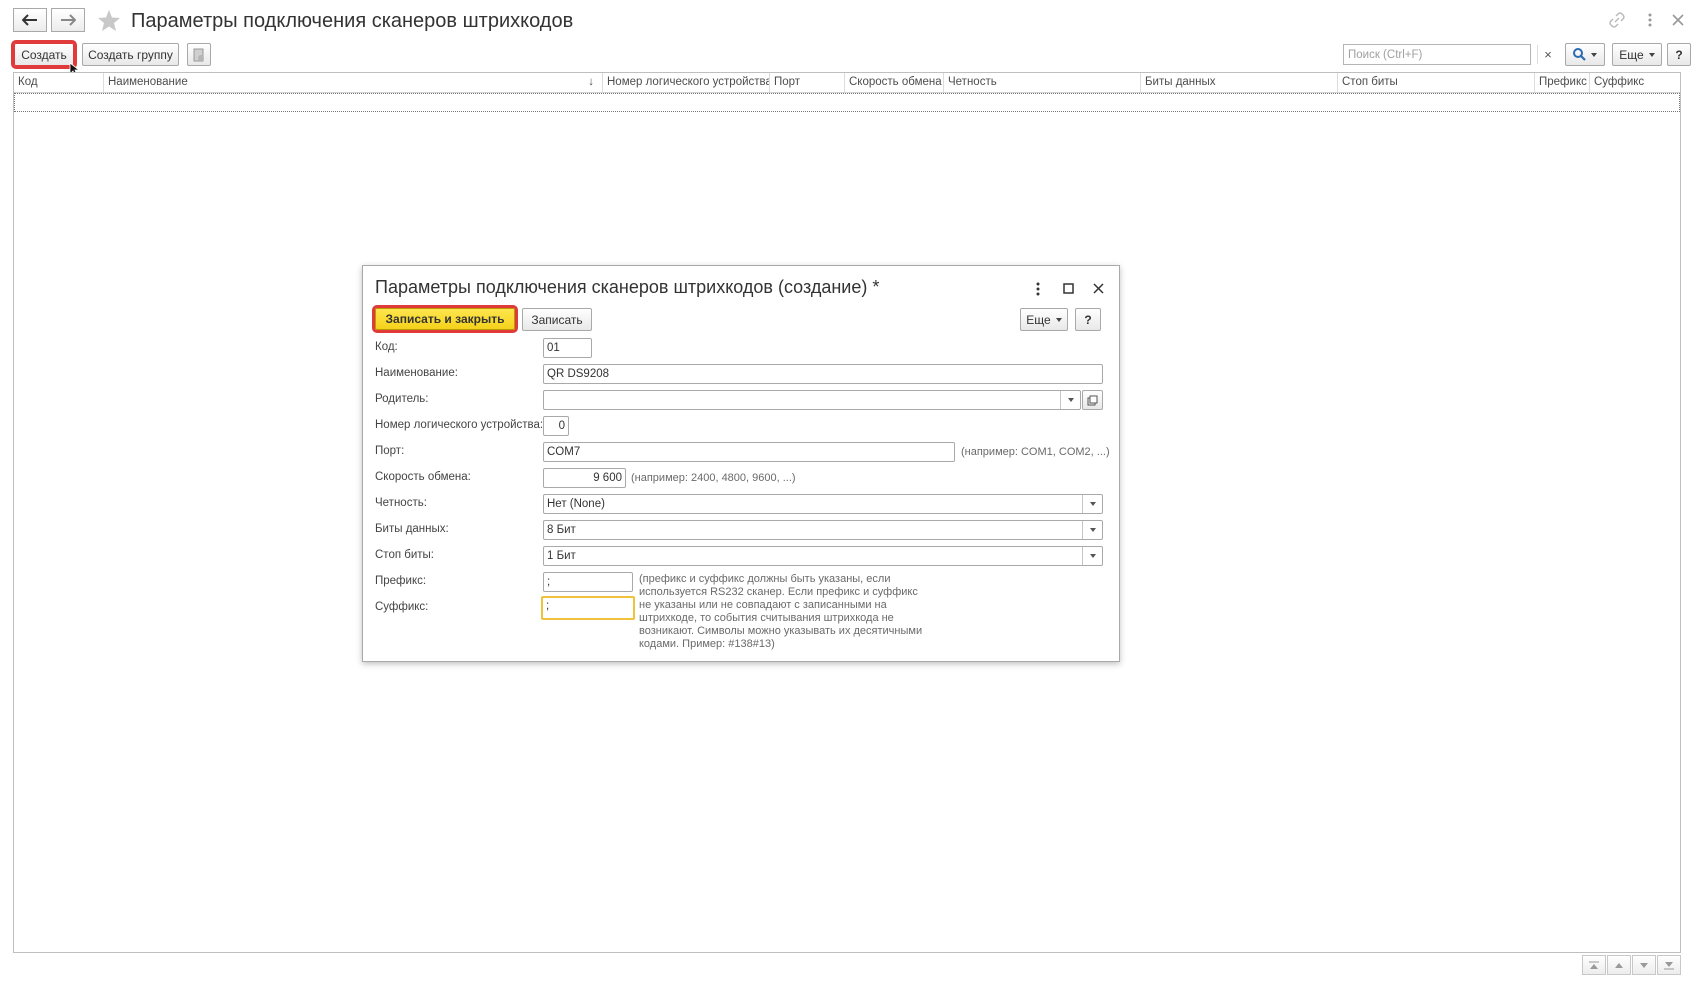 This screenshot has height=988, width=1698. Describe the element at coordinates (412, 529) in the screenshot. I see `data-bits-label: Биты данных:` at that location.